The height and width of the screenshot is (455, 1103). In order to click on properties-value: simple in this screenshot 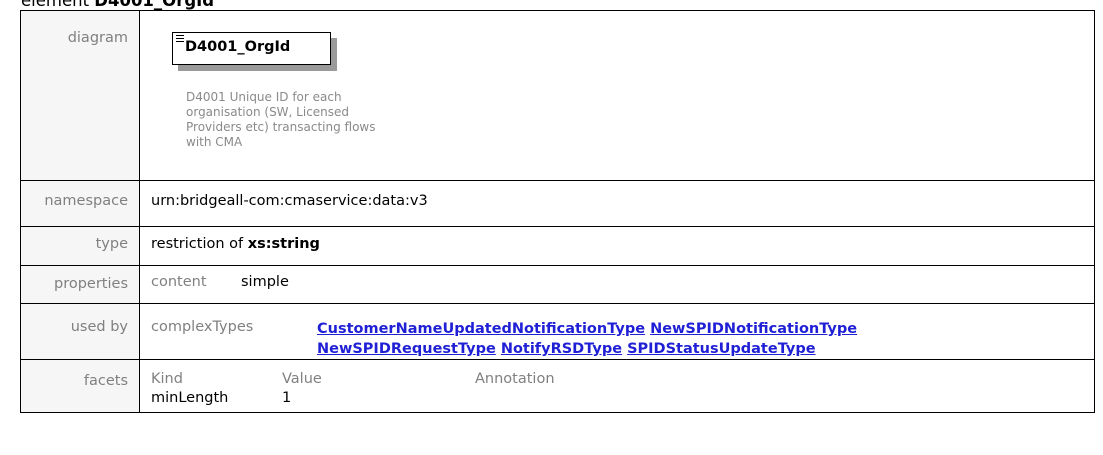, I will do `click(265, 282)`.